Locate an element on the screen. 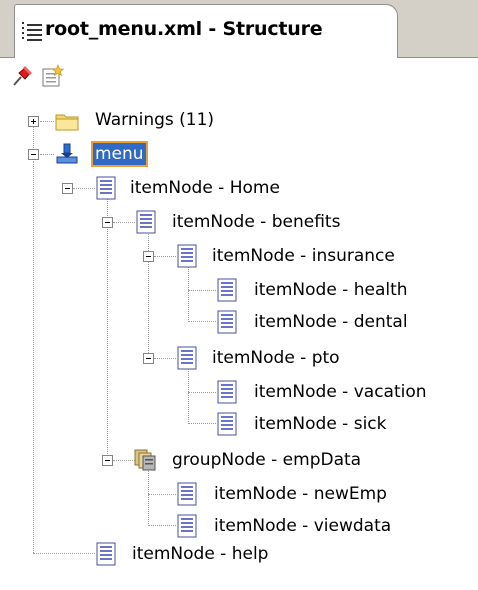  tree-node-item: itemNode - viewdata is located at coordinates (302, 526).